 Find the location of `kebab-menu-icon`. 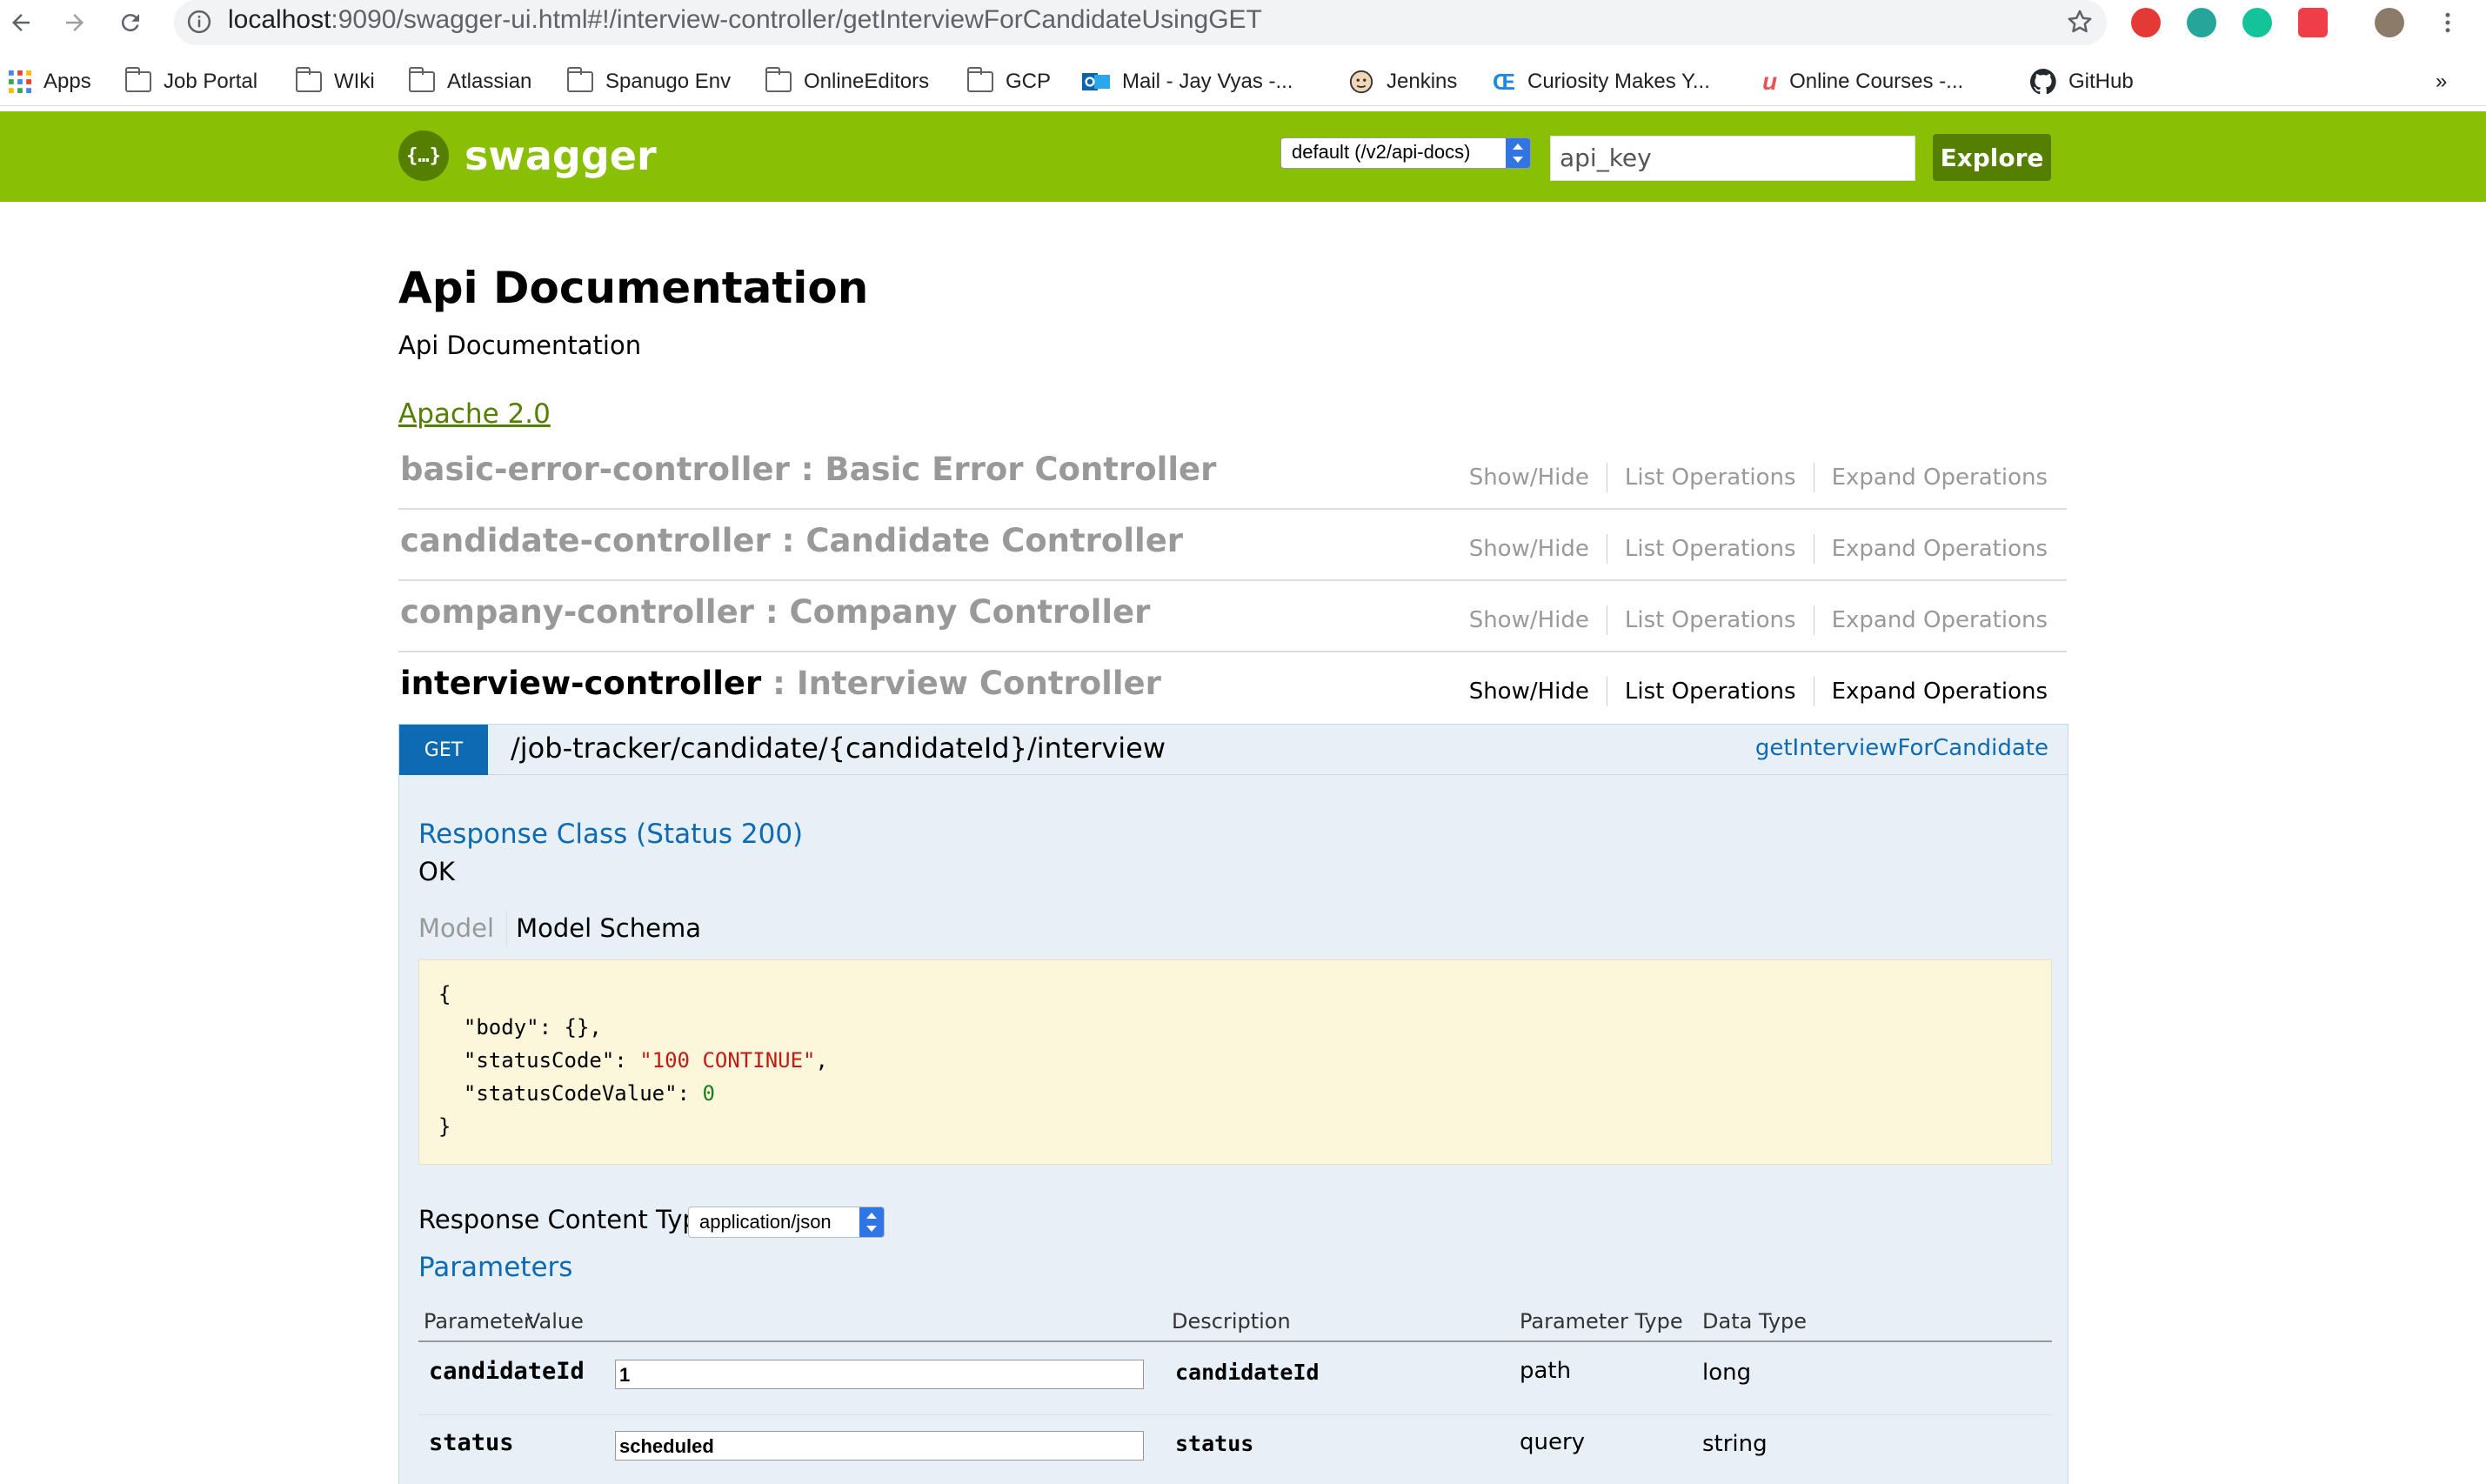

kebab-menu-icon is located at coordinates (2447, 22).